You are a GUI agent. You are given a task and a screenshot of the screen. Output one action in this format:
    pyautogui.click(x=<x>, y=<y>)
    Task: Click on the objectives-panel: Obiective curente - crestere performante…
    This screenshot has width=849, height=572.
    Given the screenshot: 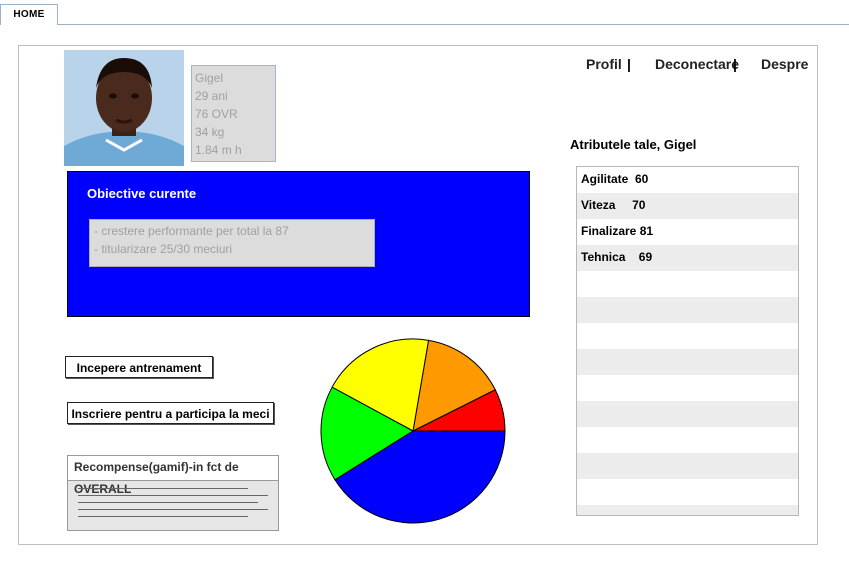 What is the action you would take?
    pyautogui.click(x=298, y=244)
    